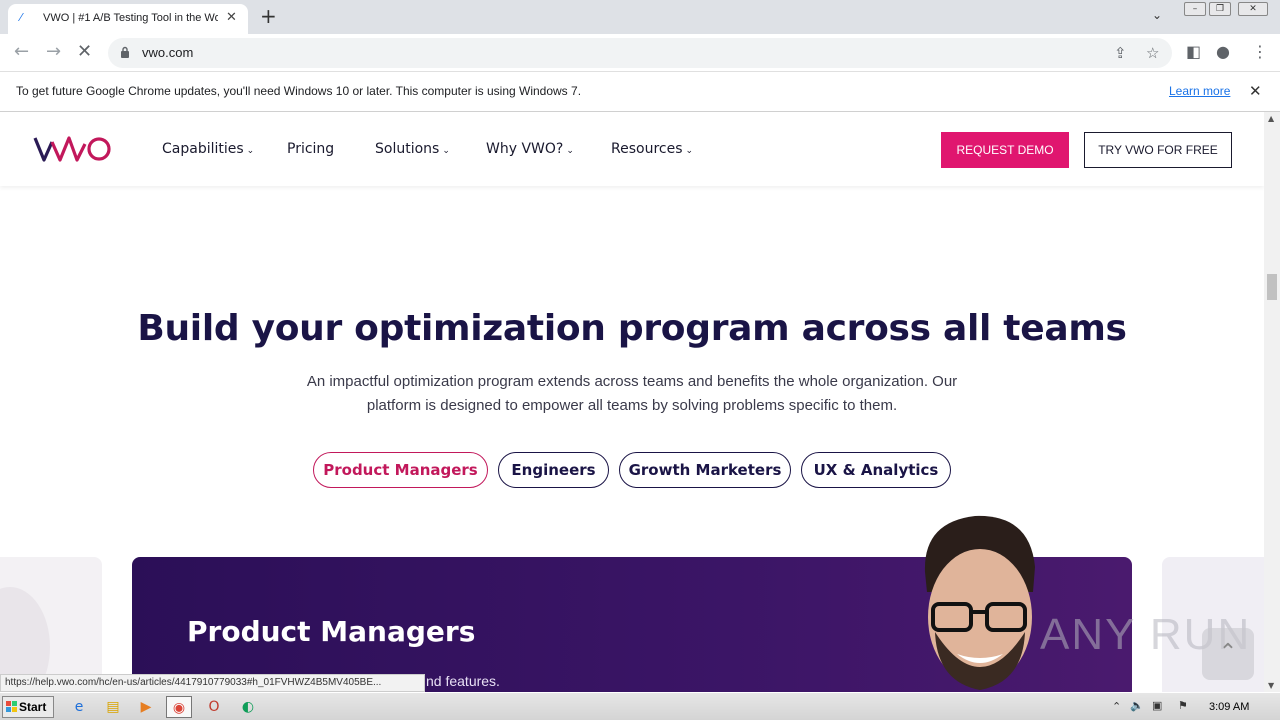 This screenshot has width=1280, height=720. Describe the element at coordinates (125, 52) in the screenshot. I see `lock-icon` at that location.